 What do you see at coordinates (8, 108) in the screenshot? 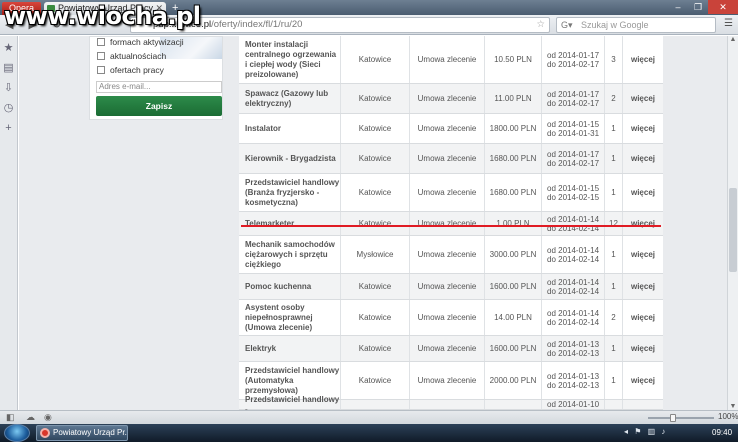
I see `history-clock-icon: ◷` at bounding box center [8, 108].